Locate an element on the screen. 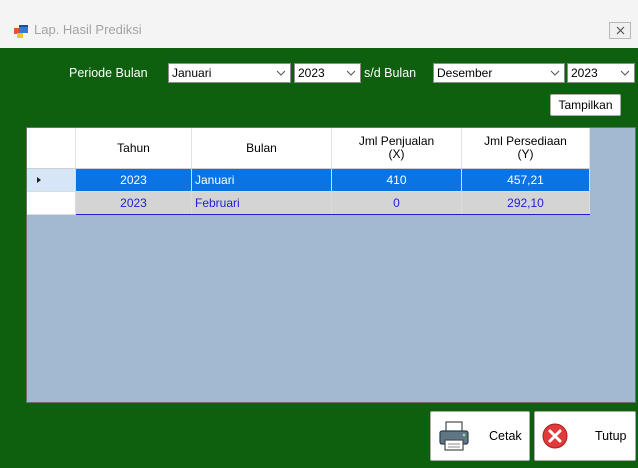 This screenshot has width=638, height=468. printer-icon is located at coordinates (454, 436).